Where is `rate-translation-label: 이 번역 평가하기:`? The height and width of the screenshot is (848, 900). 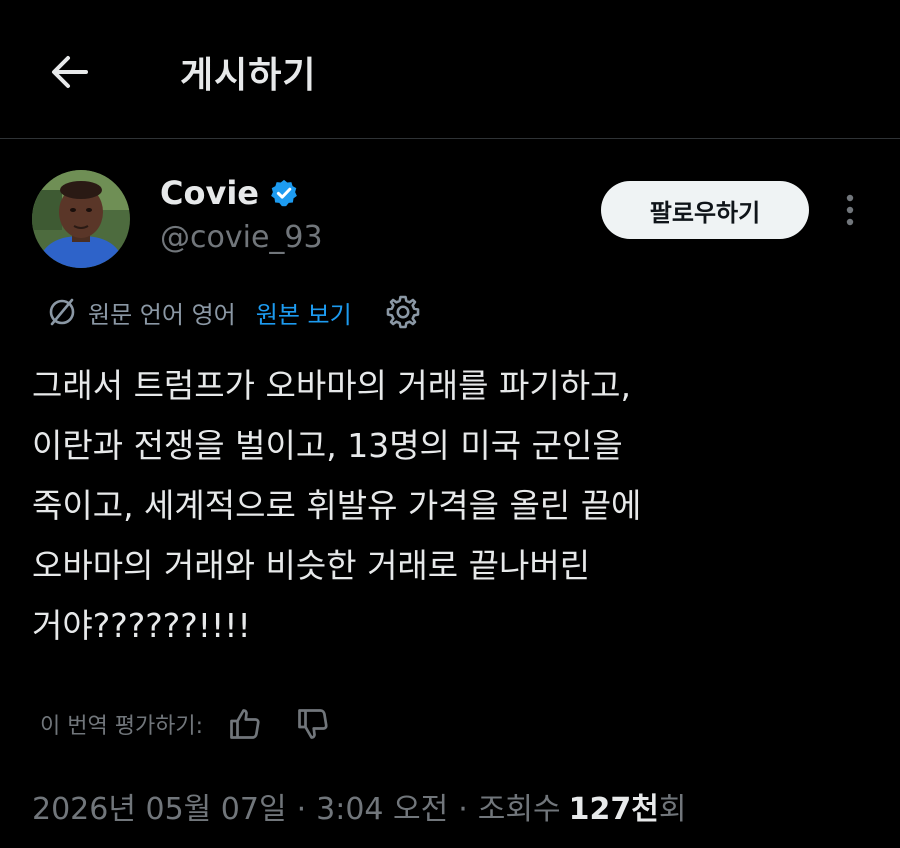 rate-translation-label: 이 번역 평가하기: is located at coordinates (122, 726).